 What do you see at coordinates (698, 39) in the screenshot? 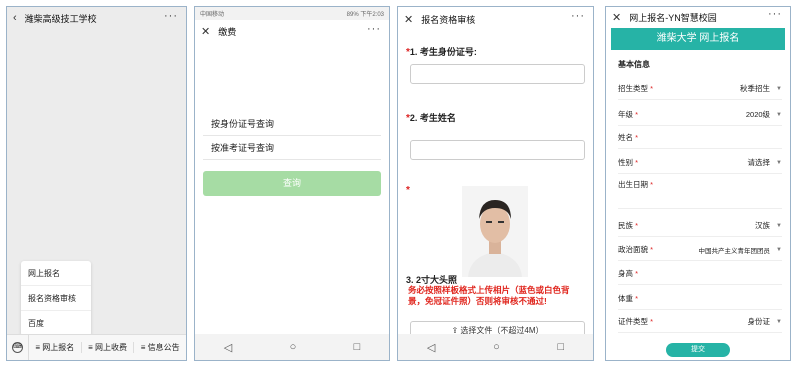
I see `form-banner: 潍柴大学 网上报名` at bounding box center [698, 39].